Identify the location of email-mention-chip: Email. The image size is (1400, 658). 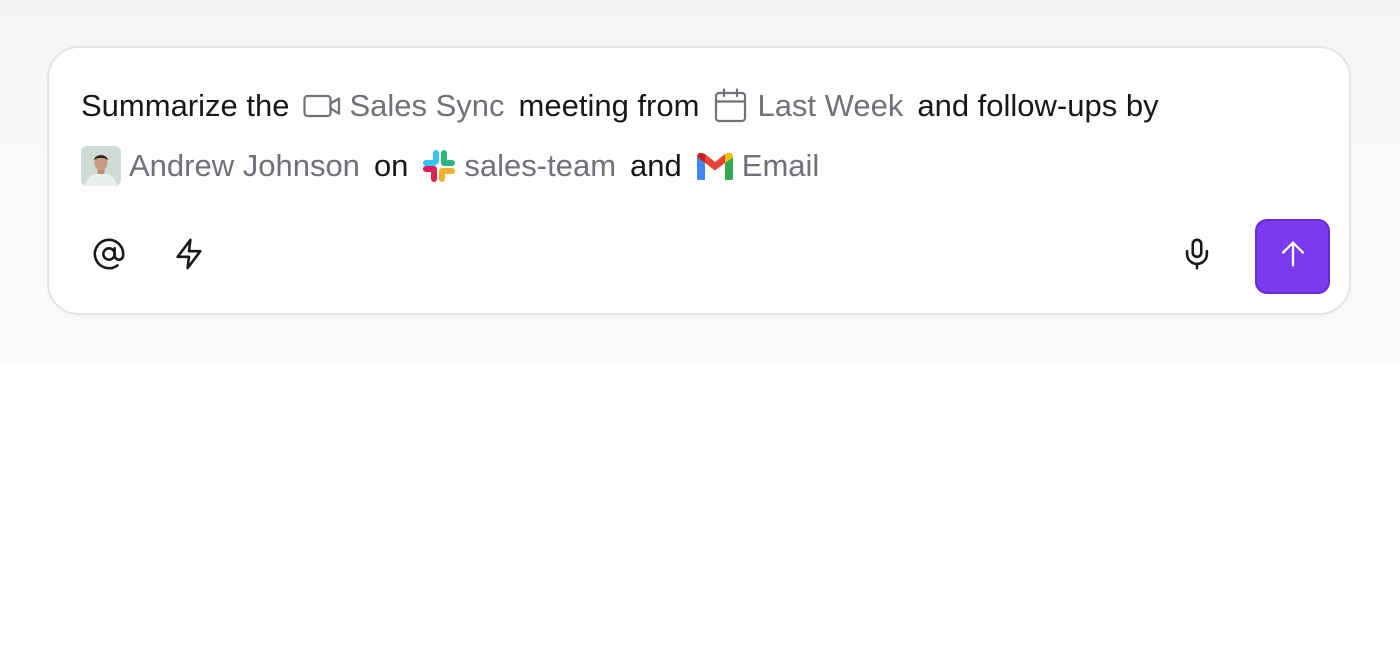
(758, 166).